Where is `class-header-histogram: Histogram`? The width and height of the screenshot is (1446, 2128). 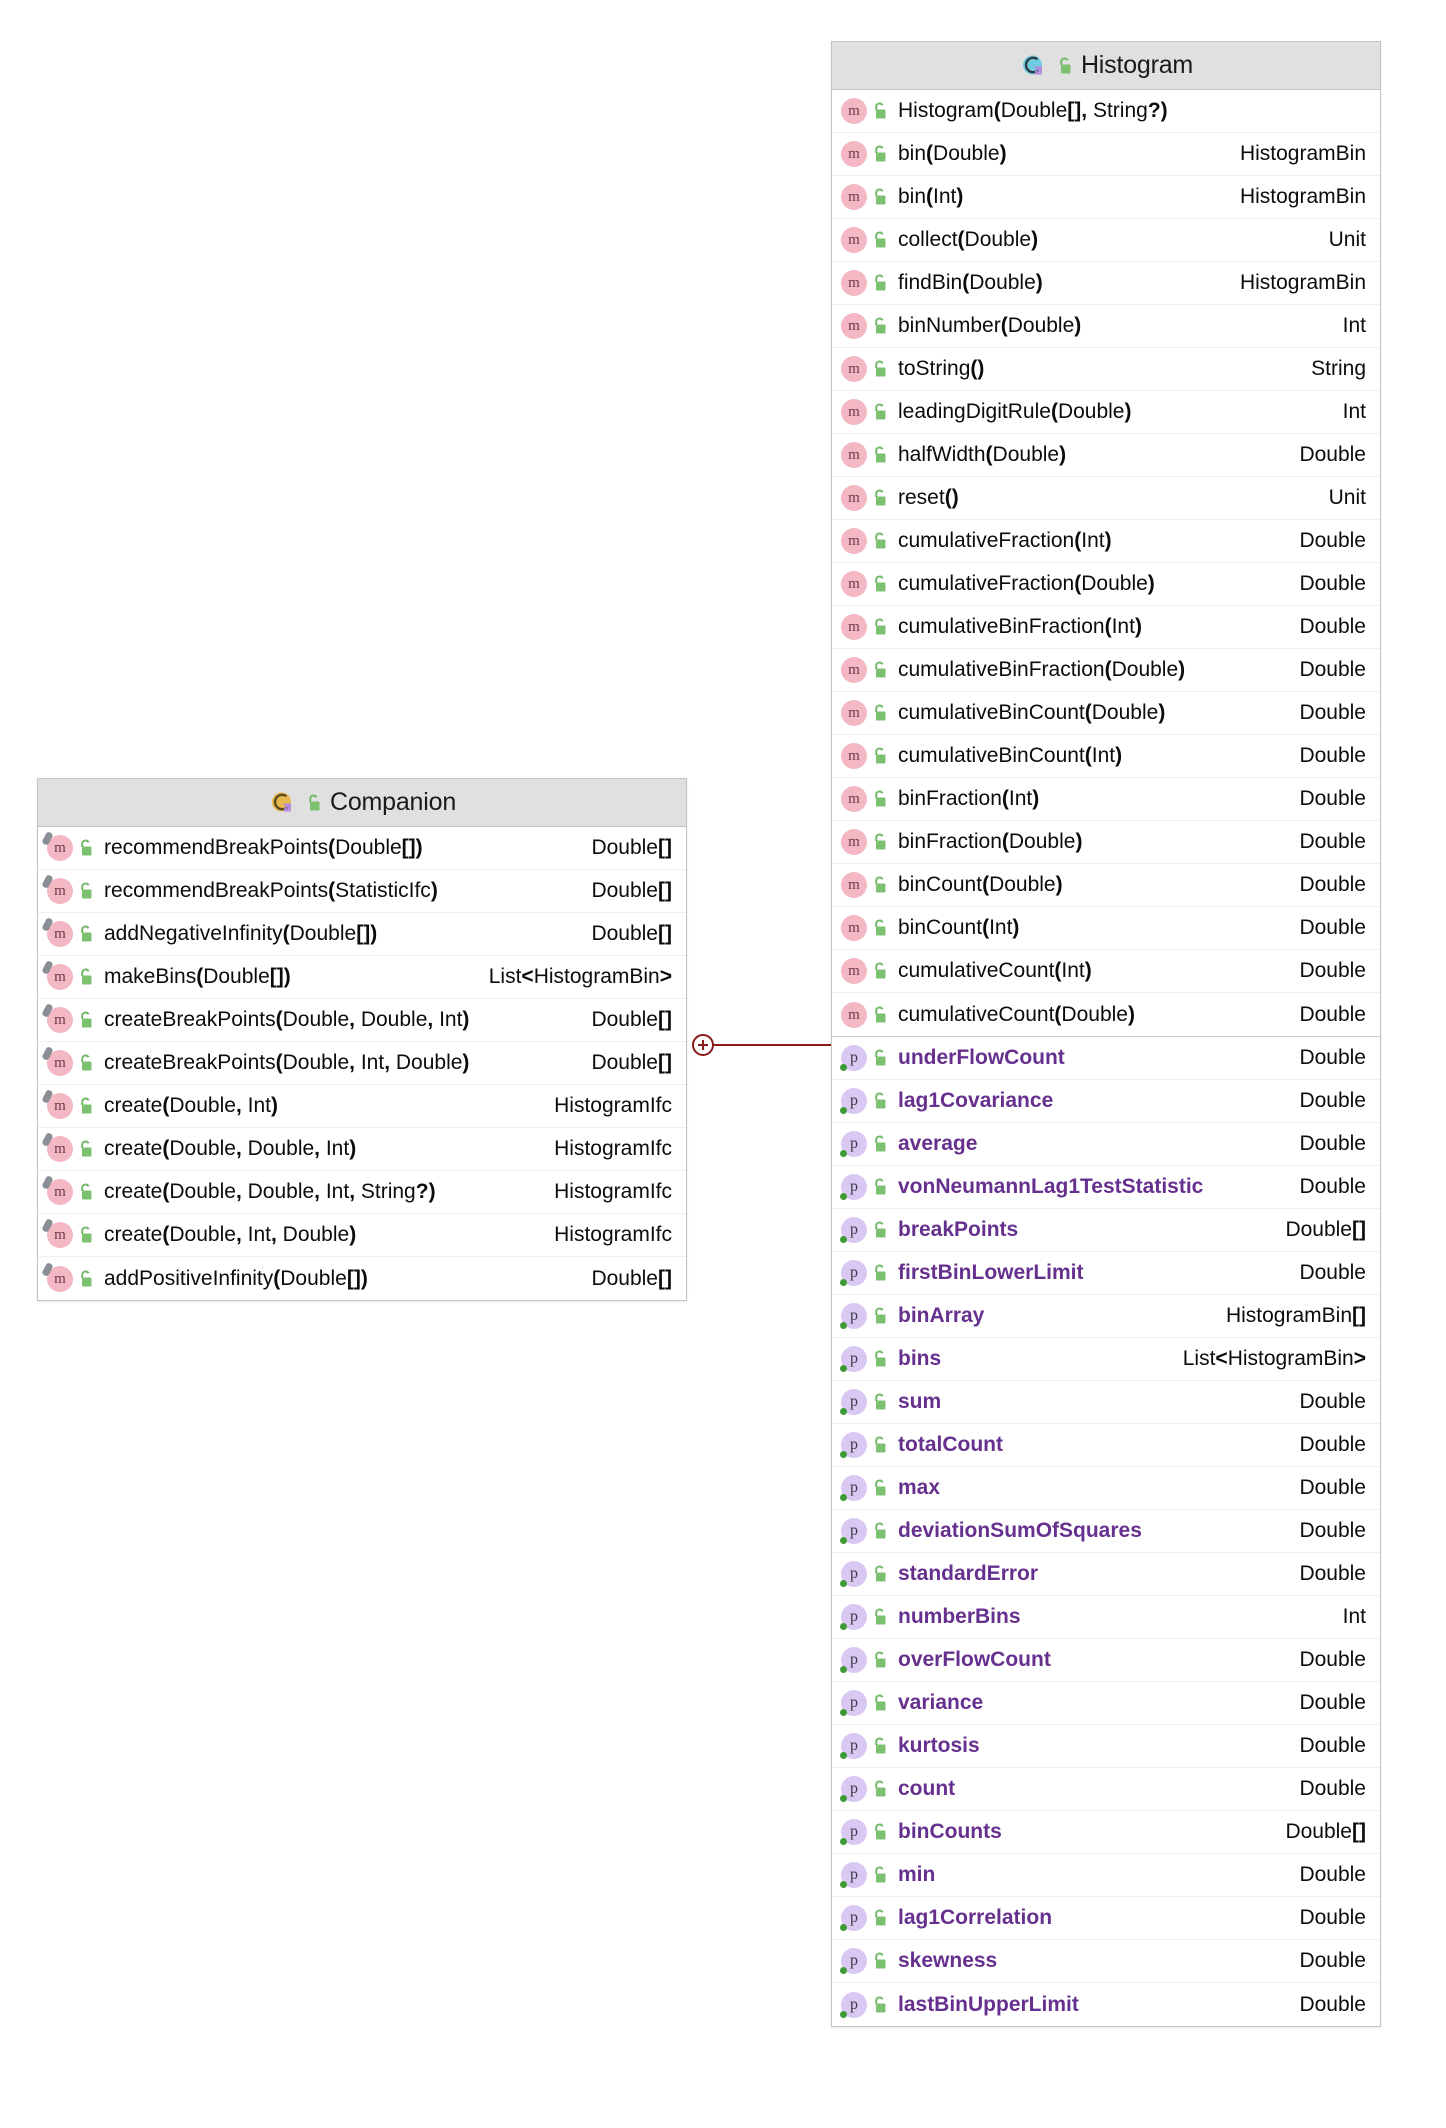 class-header-histogram: Histogram is located at coordinates (1106, 66).